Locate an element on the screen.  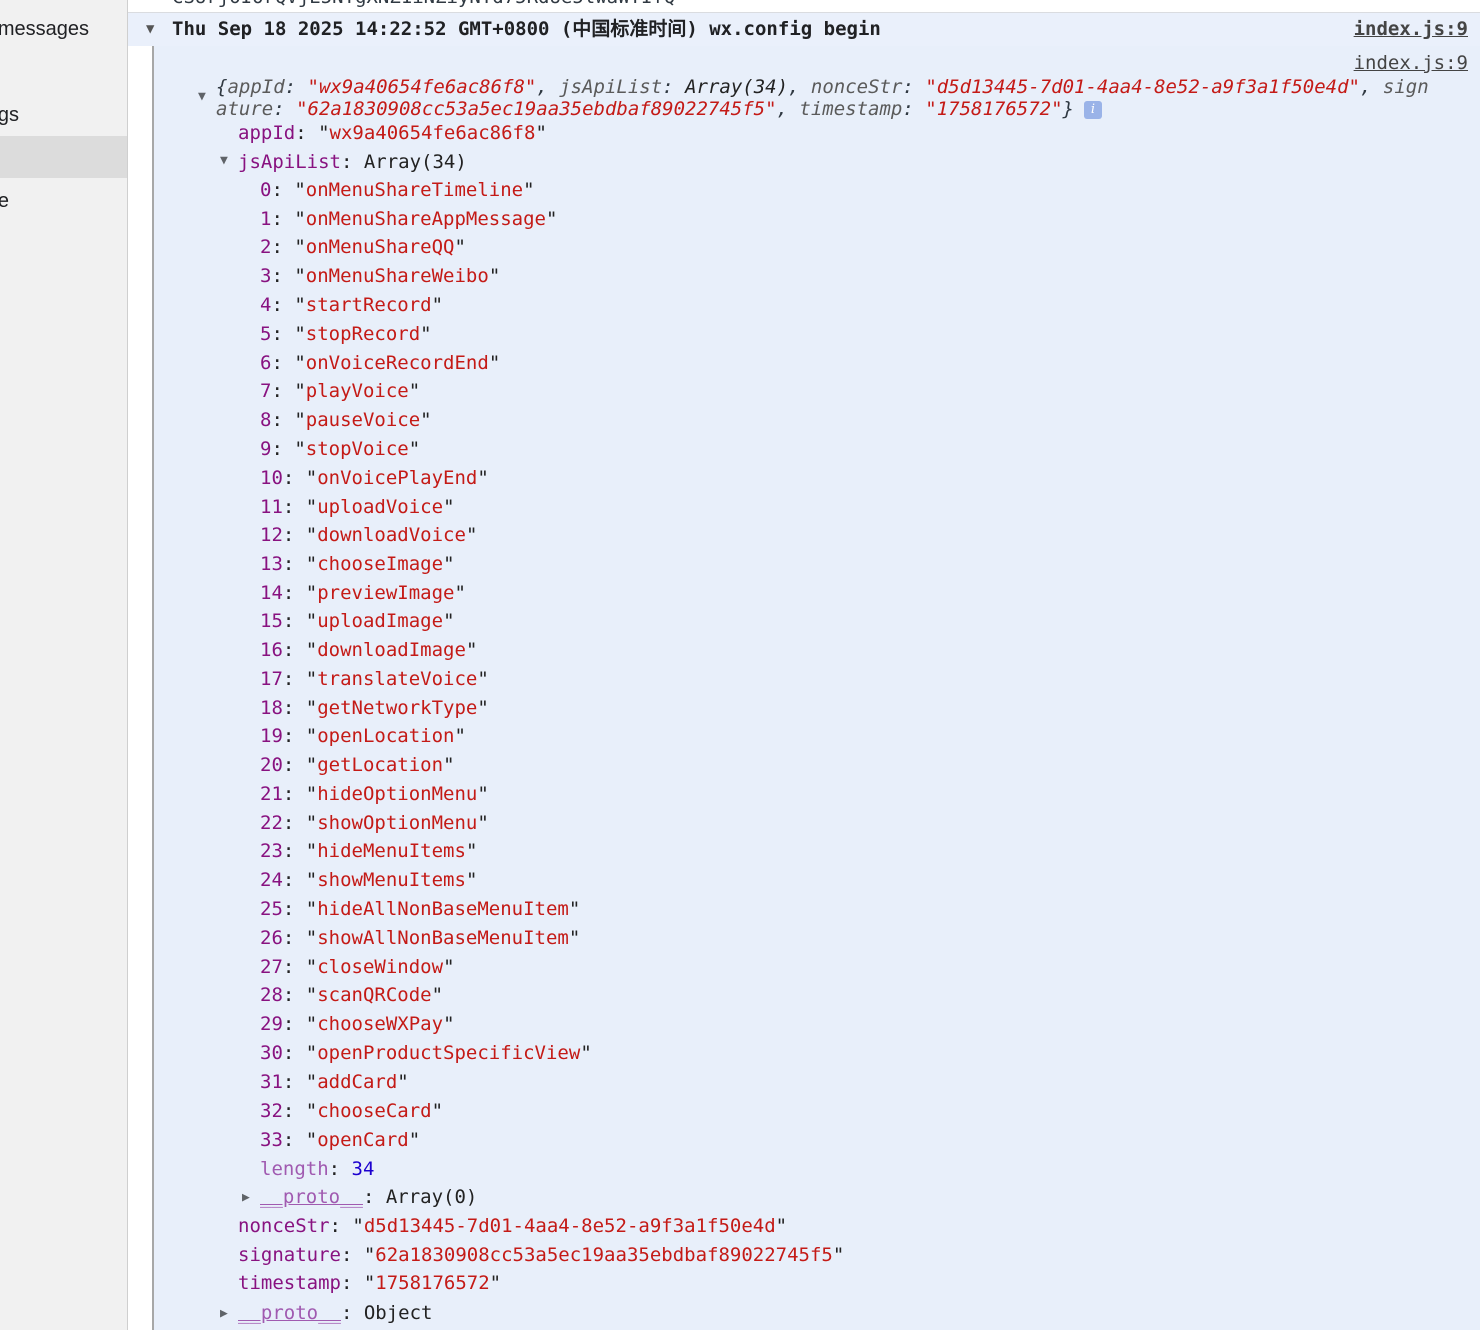
jsApiList-item: 28: "scanQRCode" is located at coordinates (352, 995).